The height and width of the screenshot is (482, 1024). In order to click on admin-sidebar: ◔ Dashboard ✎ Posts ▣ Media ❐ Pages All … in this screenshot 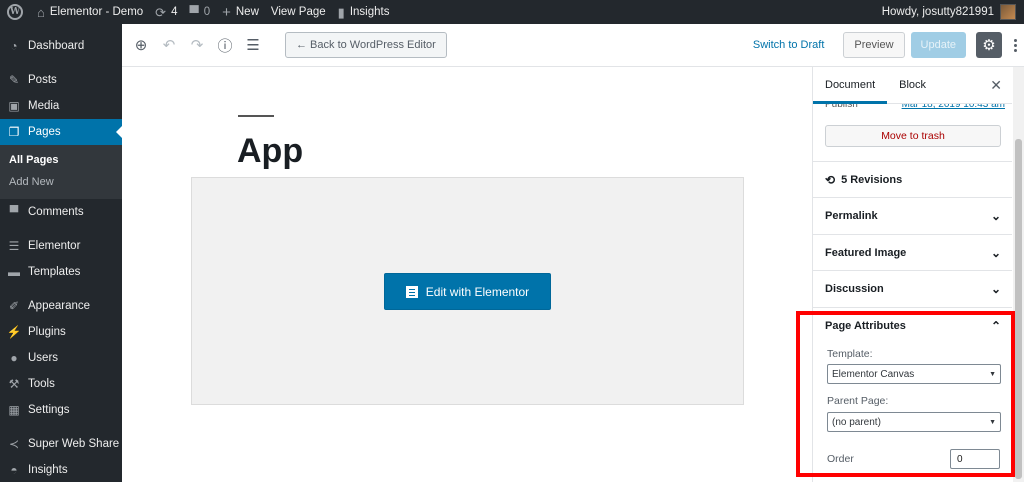, I will do `click(61, 253)`.